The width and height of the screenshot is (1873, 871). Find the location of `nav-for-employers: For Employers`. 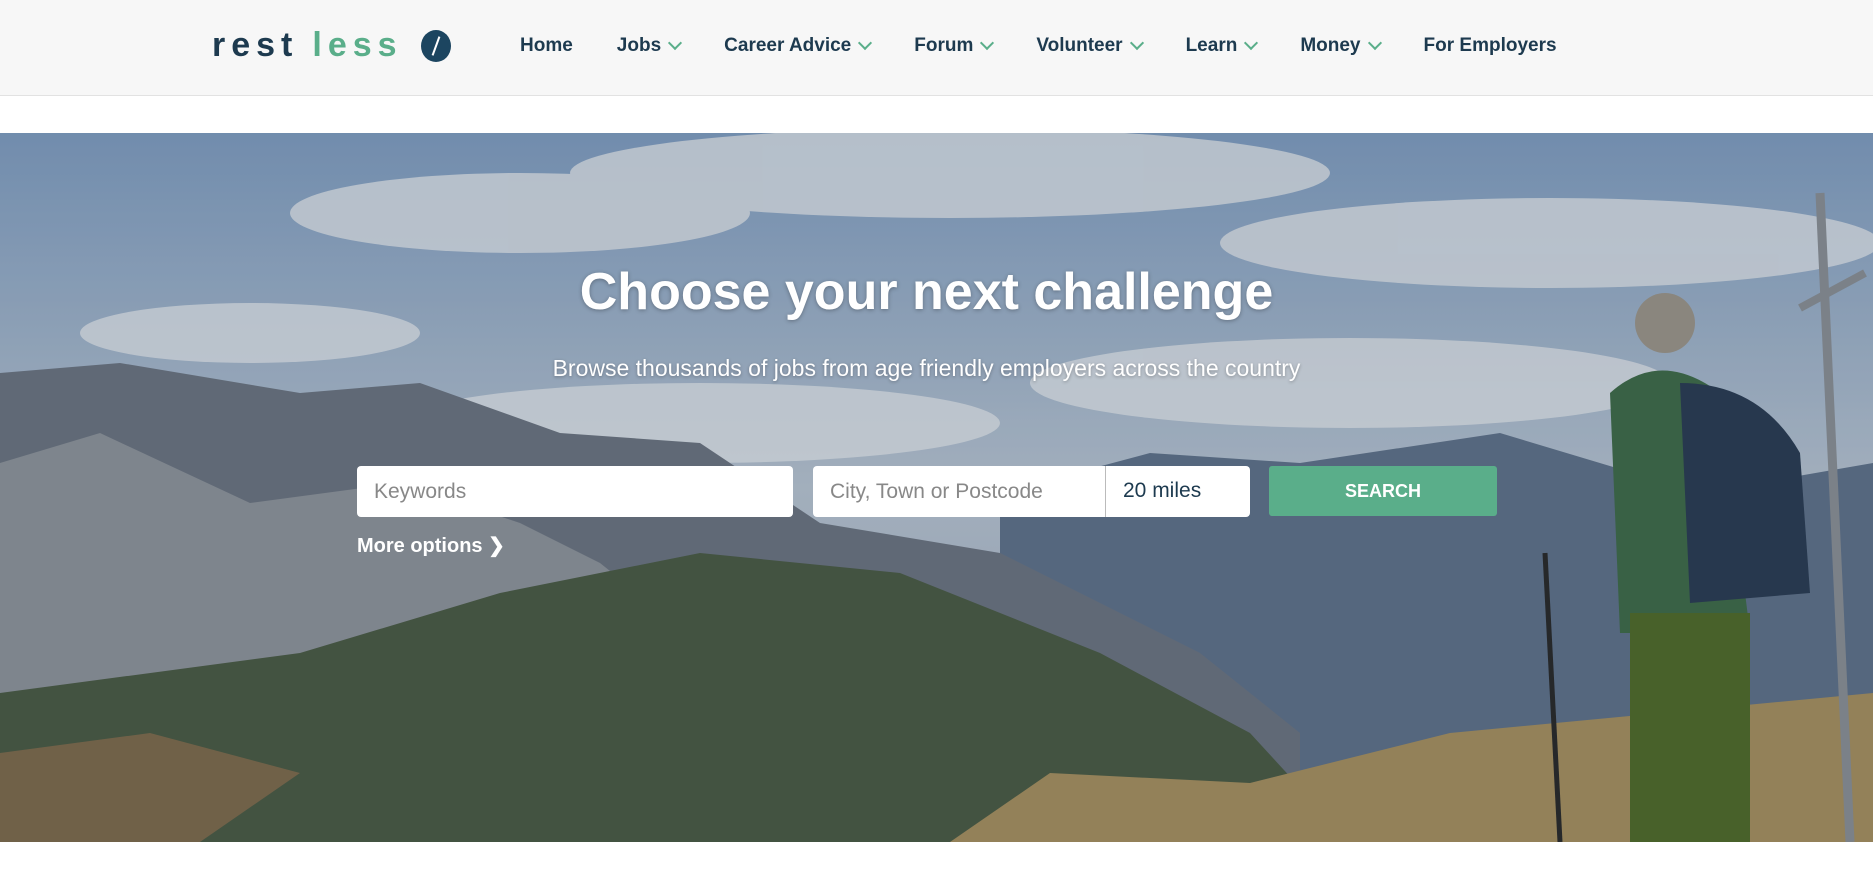

nav-for-employers: For Employers is located at coordinates (1490, 46).